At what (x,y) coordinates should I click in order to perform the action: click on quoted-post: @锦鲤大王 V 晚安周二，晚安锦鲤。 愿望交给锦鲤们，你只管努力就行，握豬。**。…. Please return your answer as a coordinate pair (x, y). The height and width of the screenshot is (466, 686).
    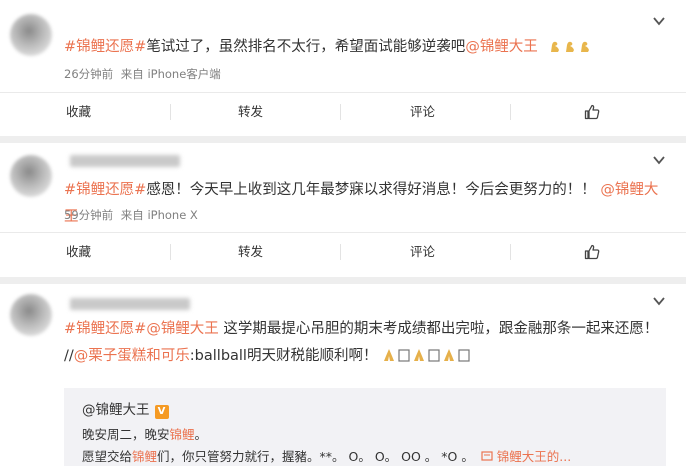
    Looking at the image, I should click on (365, 427).